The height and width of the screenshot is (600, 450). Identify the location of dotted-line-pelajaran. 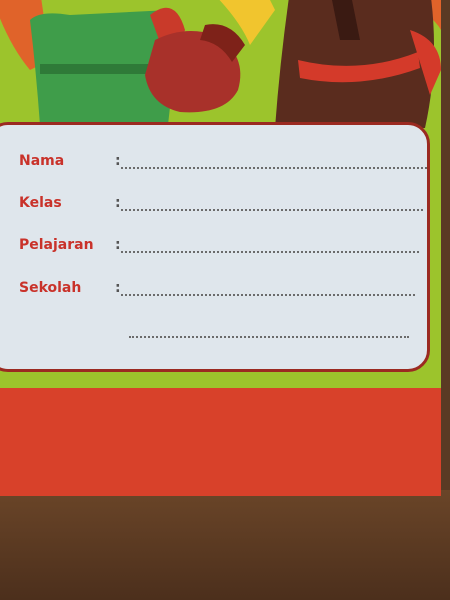
(270, 252).